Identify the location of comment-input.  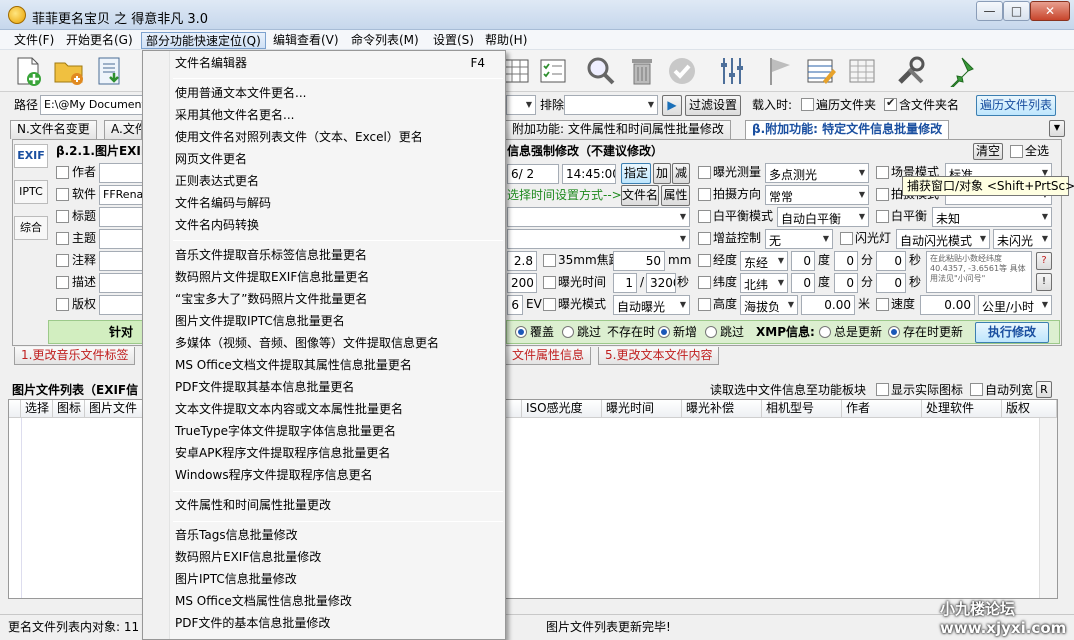
(121, 261).